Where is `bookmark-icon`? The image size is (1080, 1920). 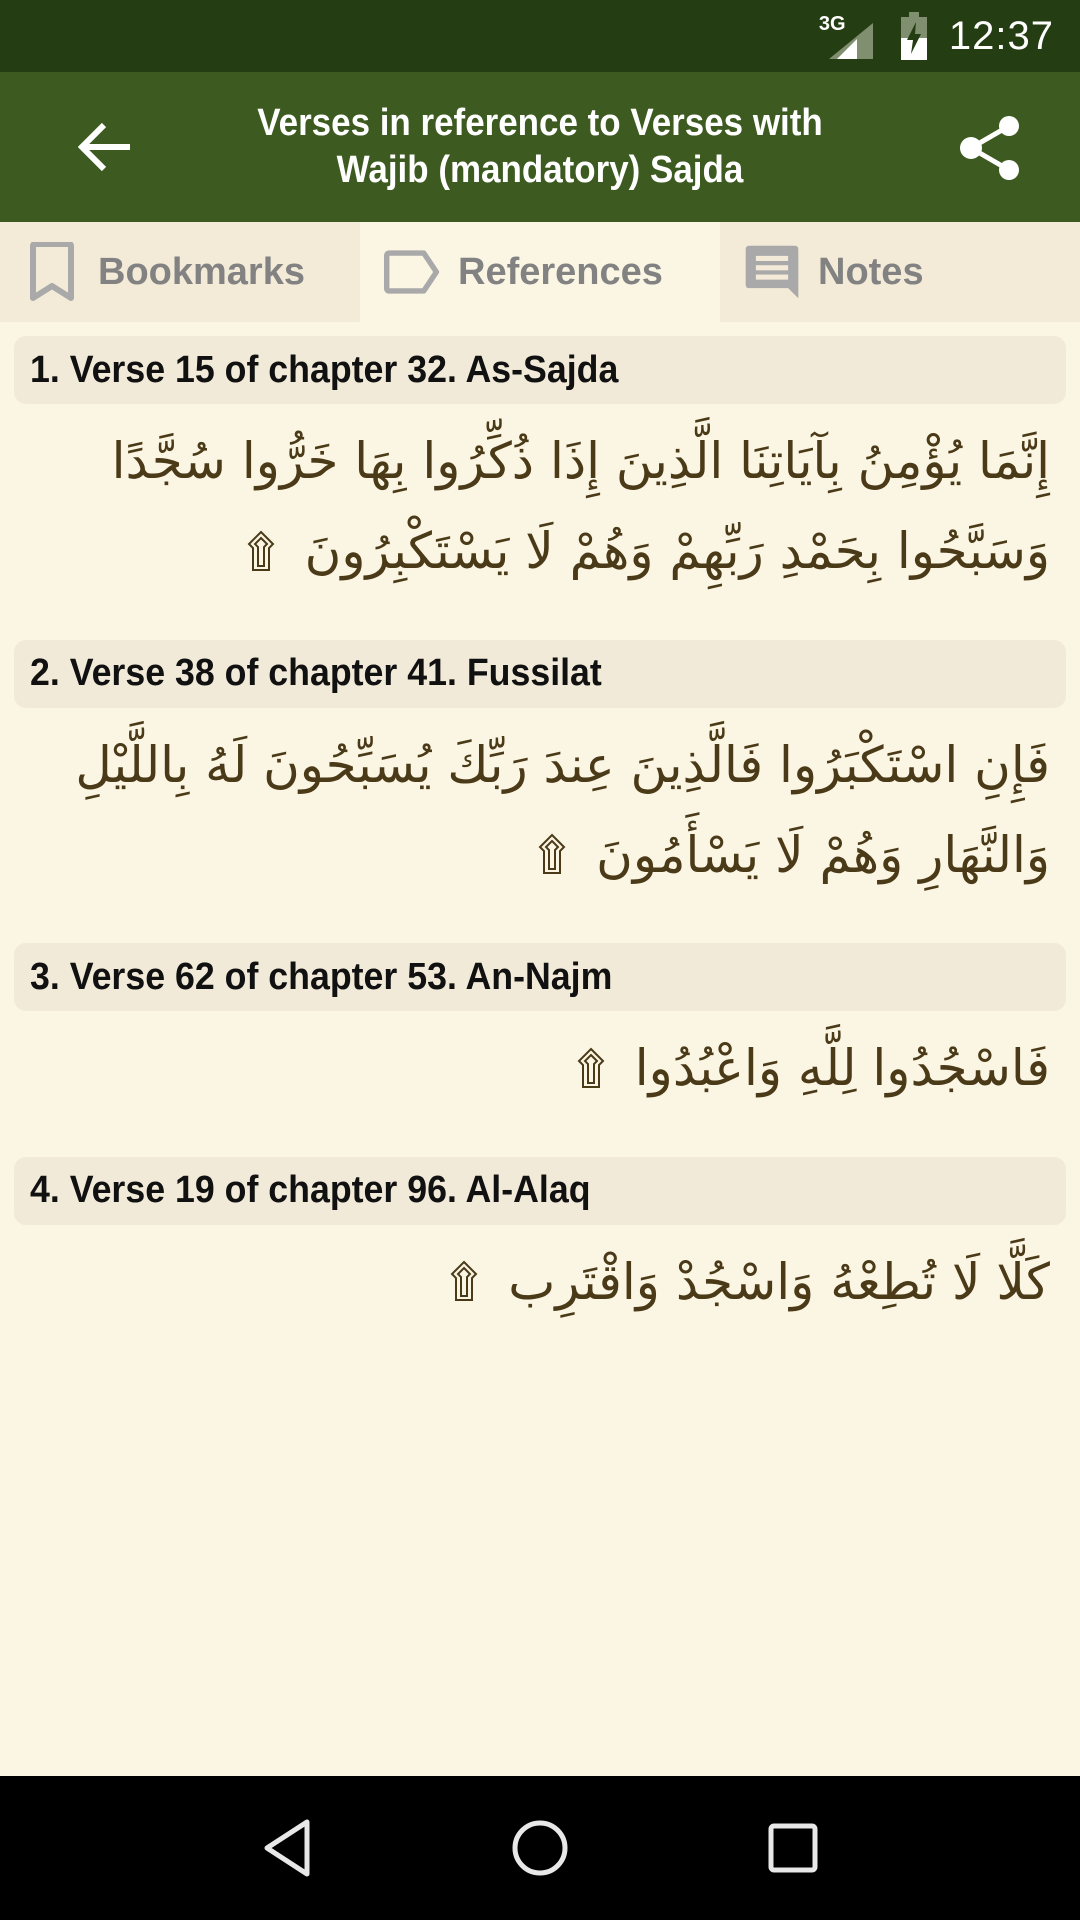
bookmark-icon is located at coordinates (52, 272).